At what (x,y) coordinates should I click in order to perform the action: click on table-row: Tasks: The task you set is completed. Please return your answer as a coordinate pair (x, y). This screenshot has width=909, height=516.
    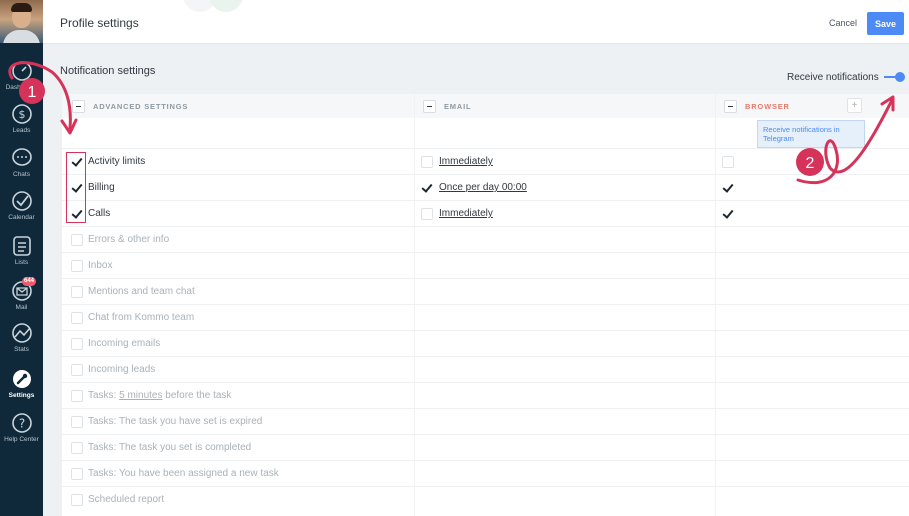
    Looking at the image, I should click on (485, 447).